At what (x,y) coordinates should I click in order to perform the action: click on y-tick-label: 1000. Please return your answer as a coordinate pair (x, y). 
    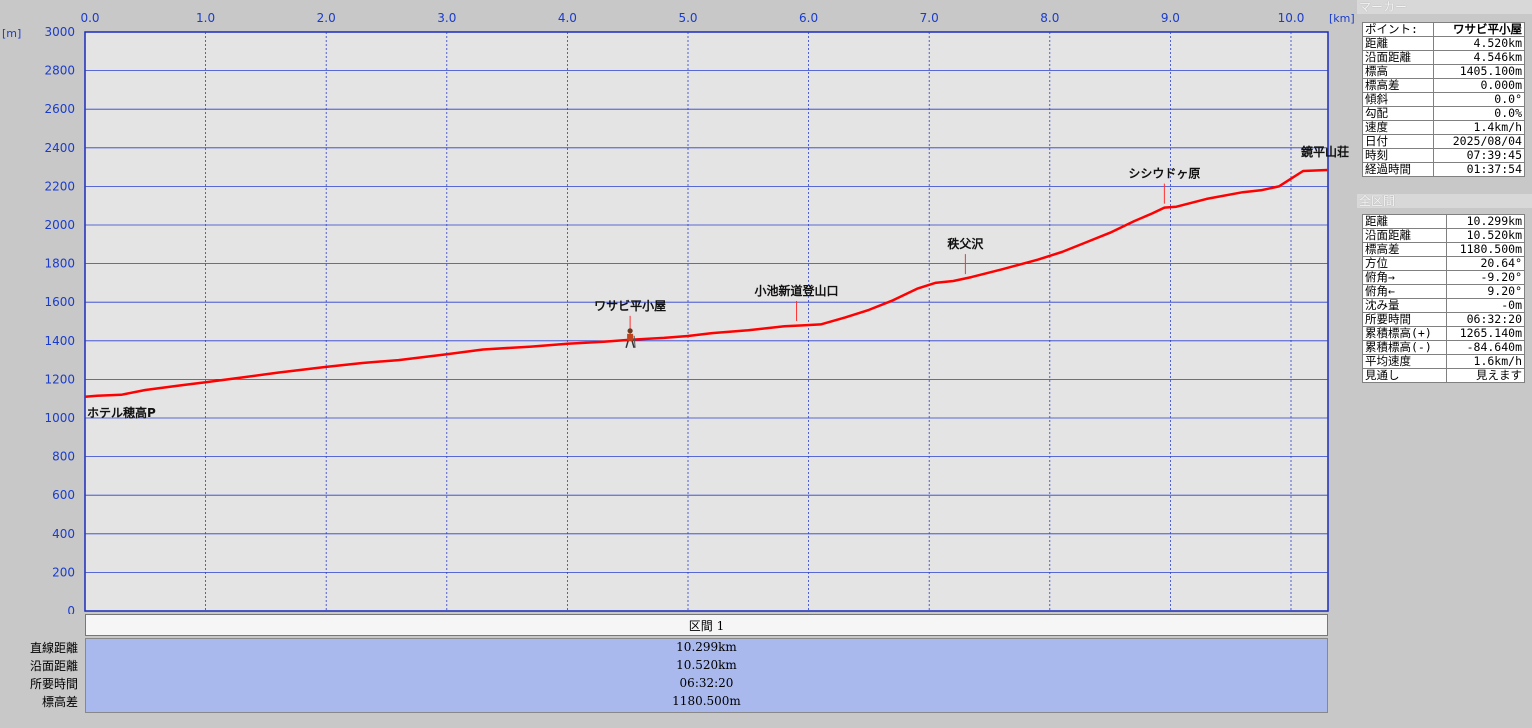
    Looking at the image, I should click on (59, 418).